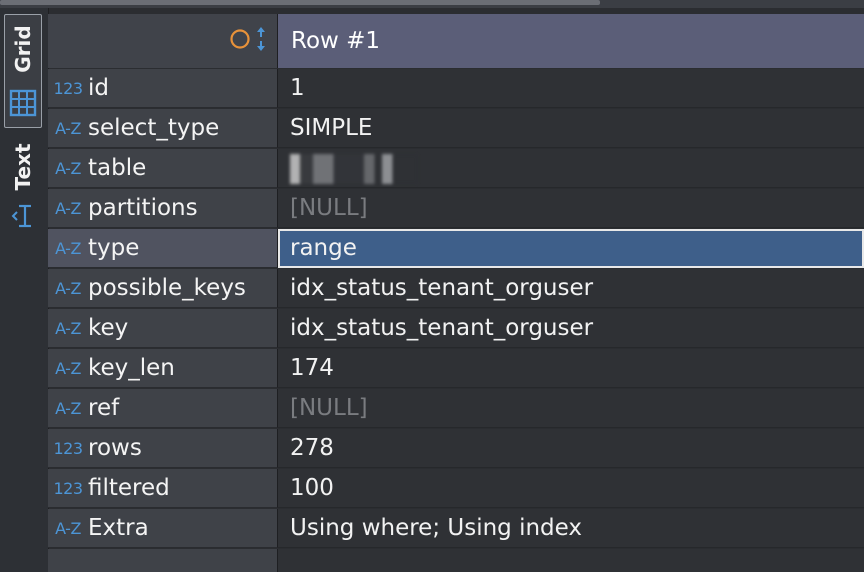  Describe the element at coordinates (300, 2) in the screenshot. I see `scrollbar-thumb` at that location.